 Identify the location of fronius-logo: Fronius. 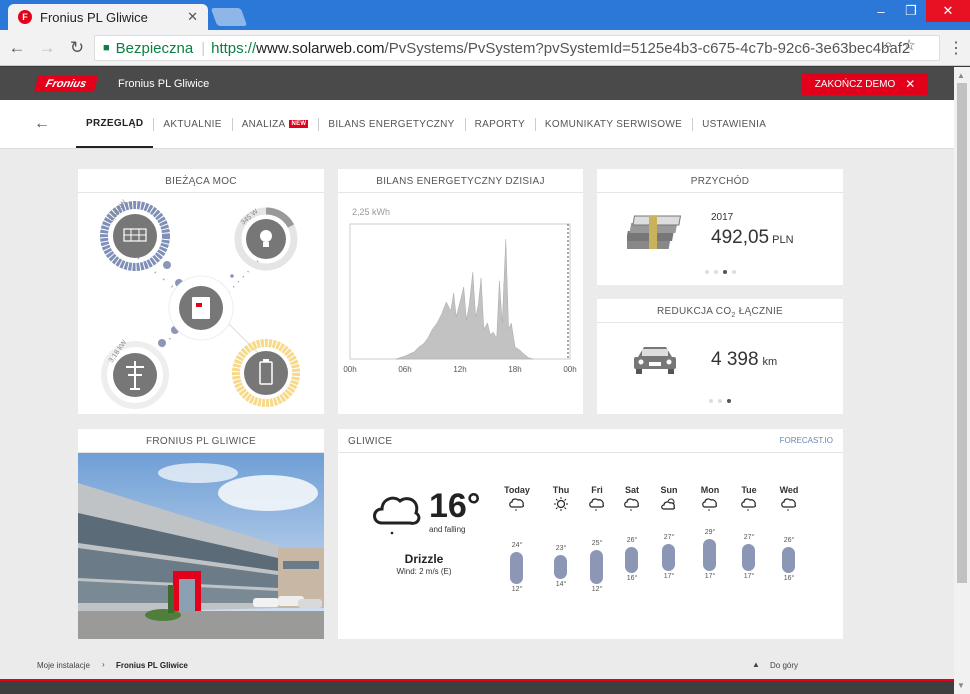
(66, 83).